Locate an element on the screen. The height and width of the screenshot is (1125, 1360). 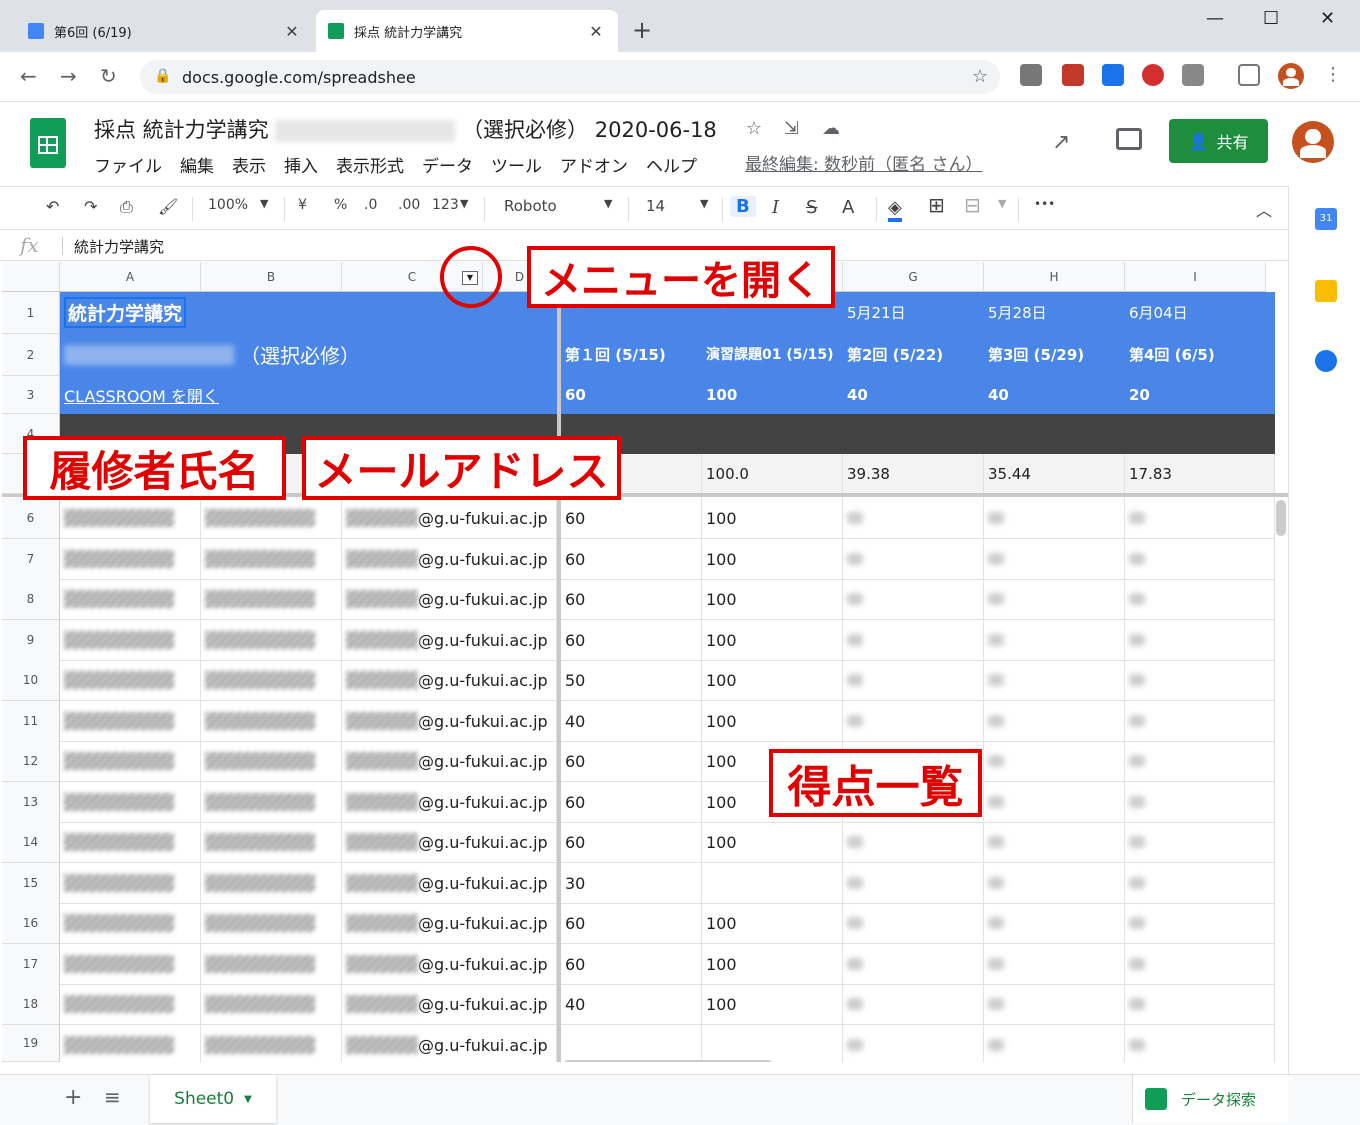
maximize-button: ☐ is located at coordinates (1271, 18).